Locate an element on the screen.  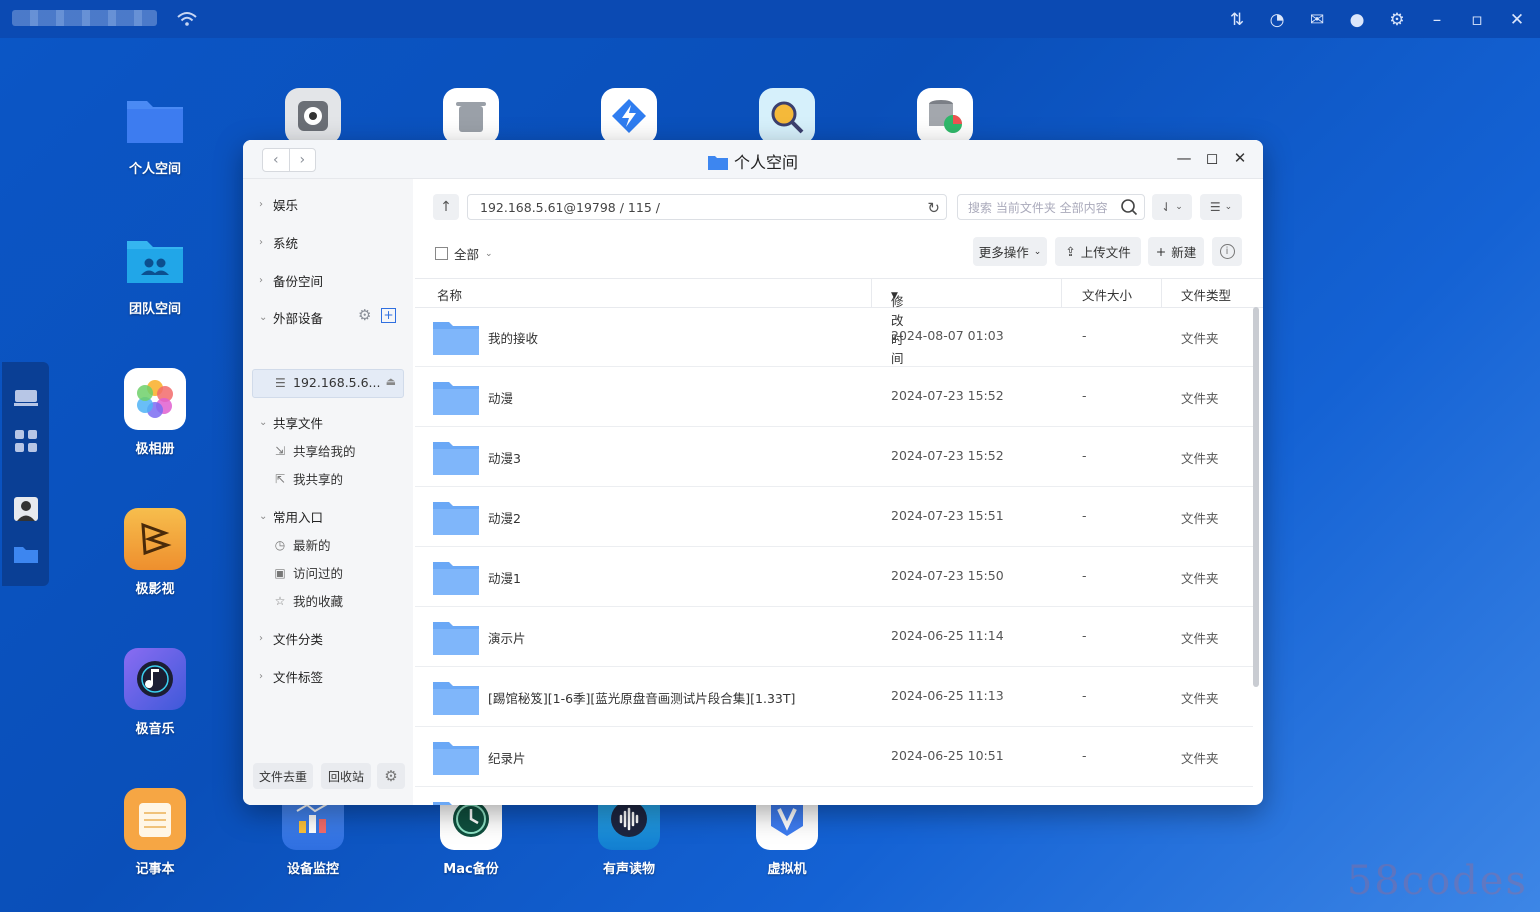
sidebar-group-shared: ⌄ 共享文件 is located at coordinates (291, 422).